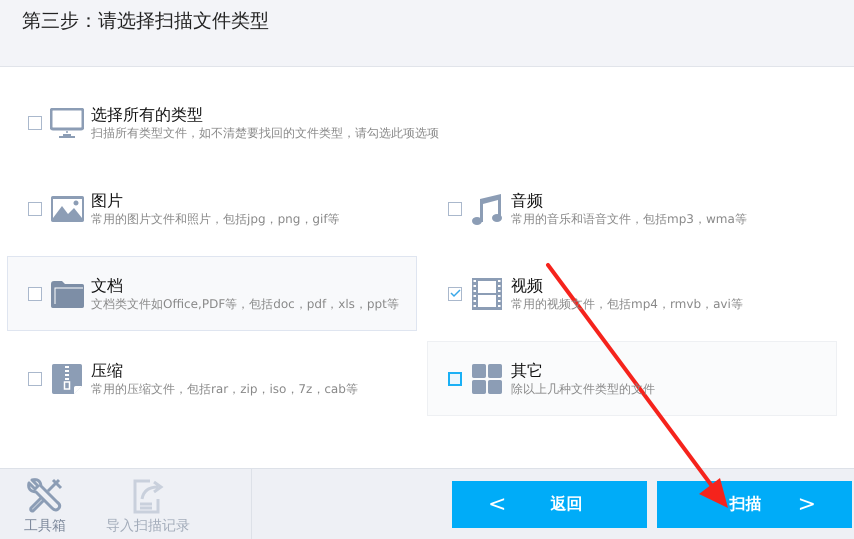  What do you see at coordinates (215, 218) in the screenshot?
I see `option-description: 常用的图片文件和照片，包括jpg，png，gif等` at bounding box center [215, 218].